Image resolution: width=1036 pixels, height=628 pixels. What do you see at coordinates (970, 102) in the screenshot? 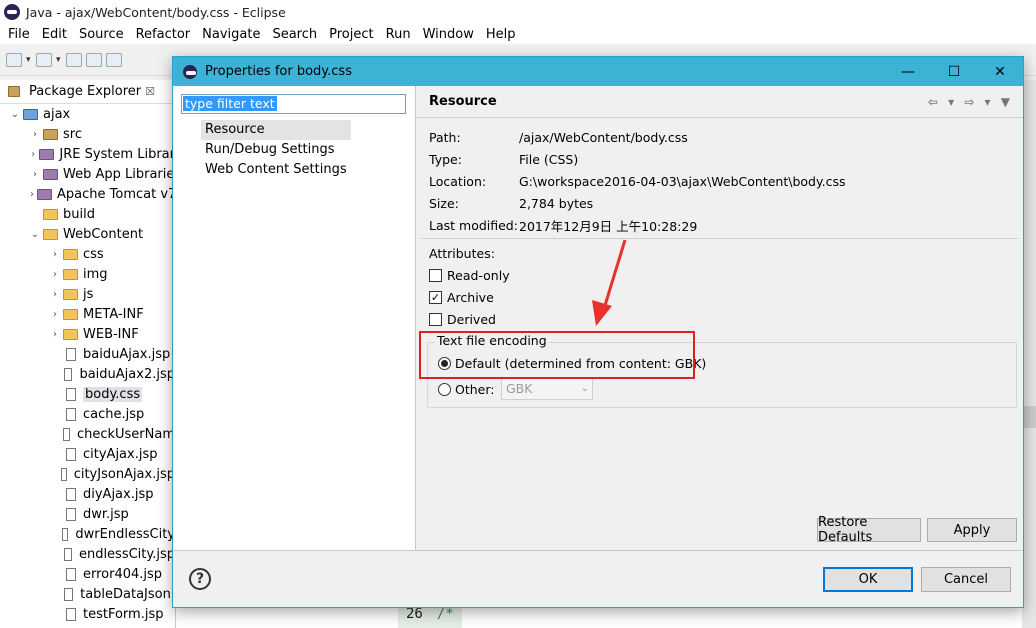
I see `history-nav-icon: ⇦ ▾ ⇨ ▾ ▼` at bounding box center [970, 102].